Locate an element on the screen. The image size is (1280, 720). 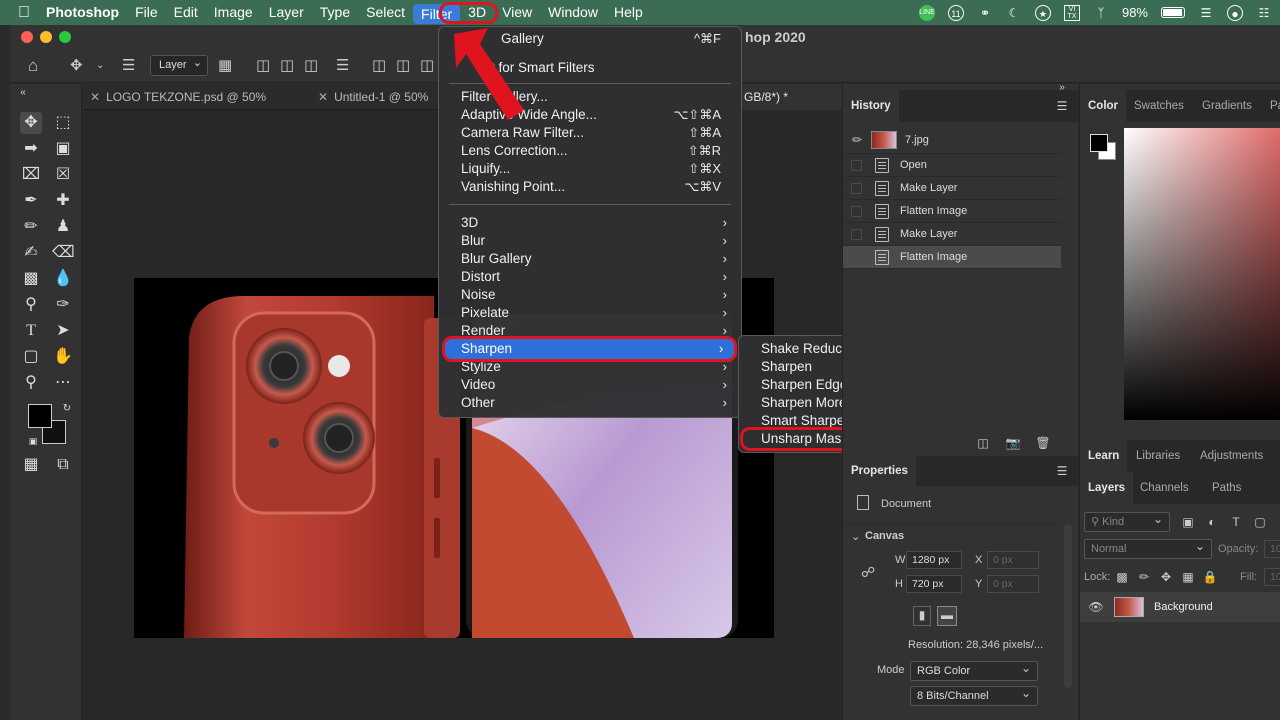
minimize-window-button is located at coordinates (46, 37).